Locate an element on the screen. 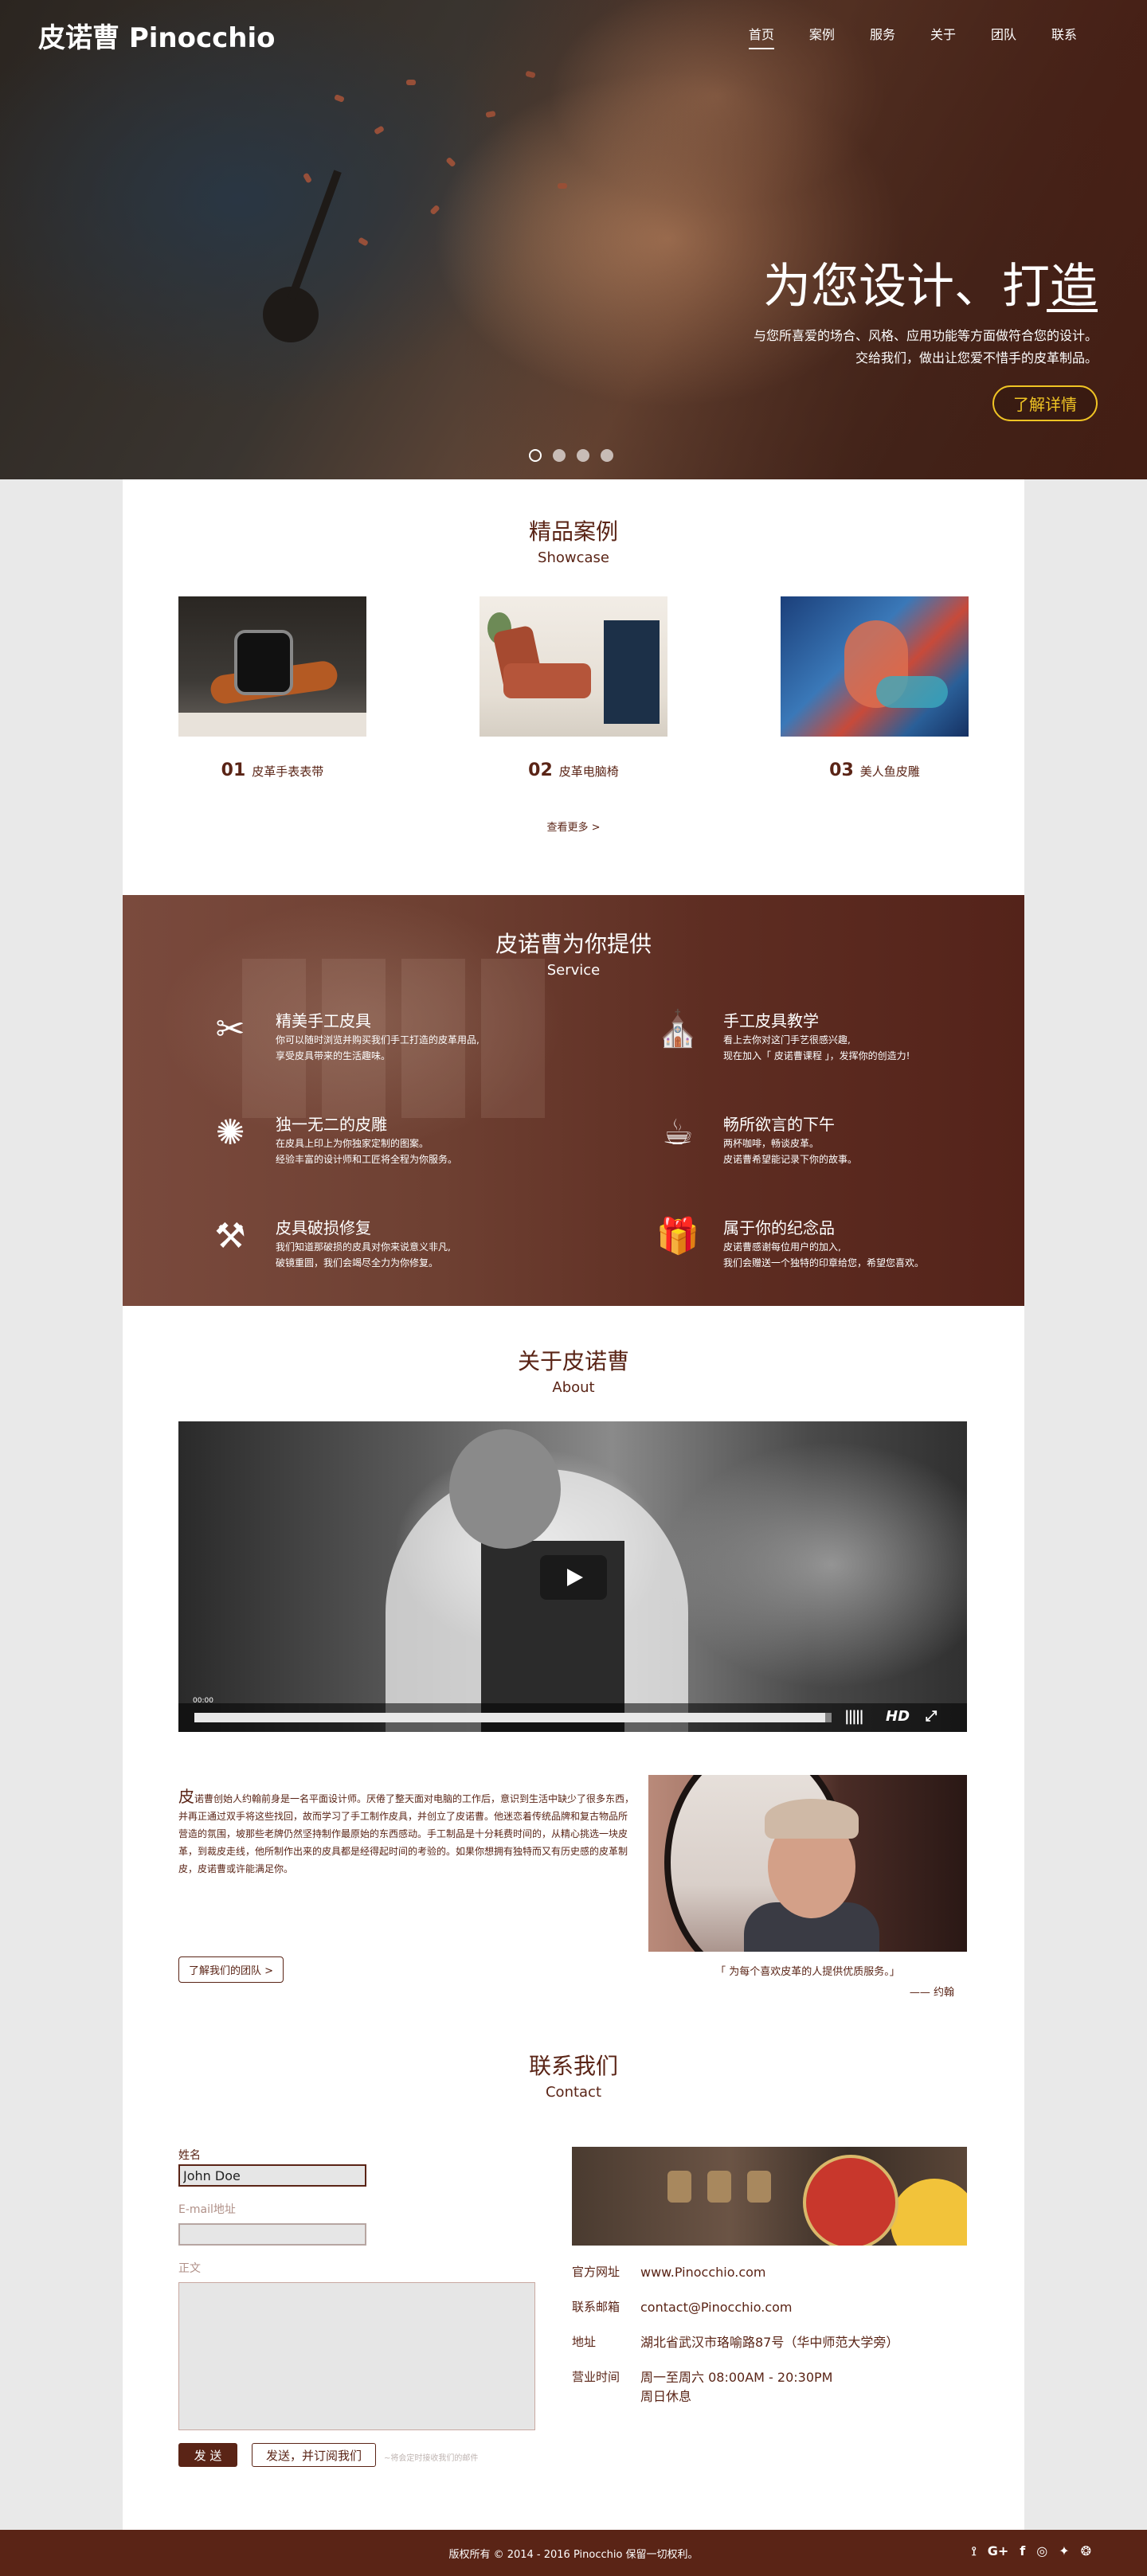 This screenshot has width=1147, height=2576. video-progress-bar is located at coordinates (513, 1717).